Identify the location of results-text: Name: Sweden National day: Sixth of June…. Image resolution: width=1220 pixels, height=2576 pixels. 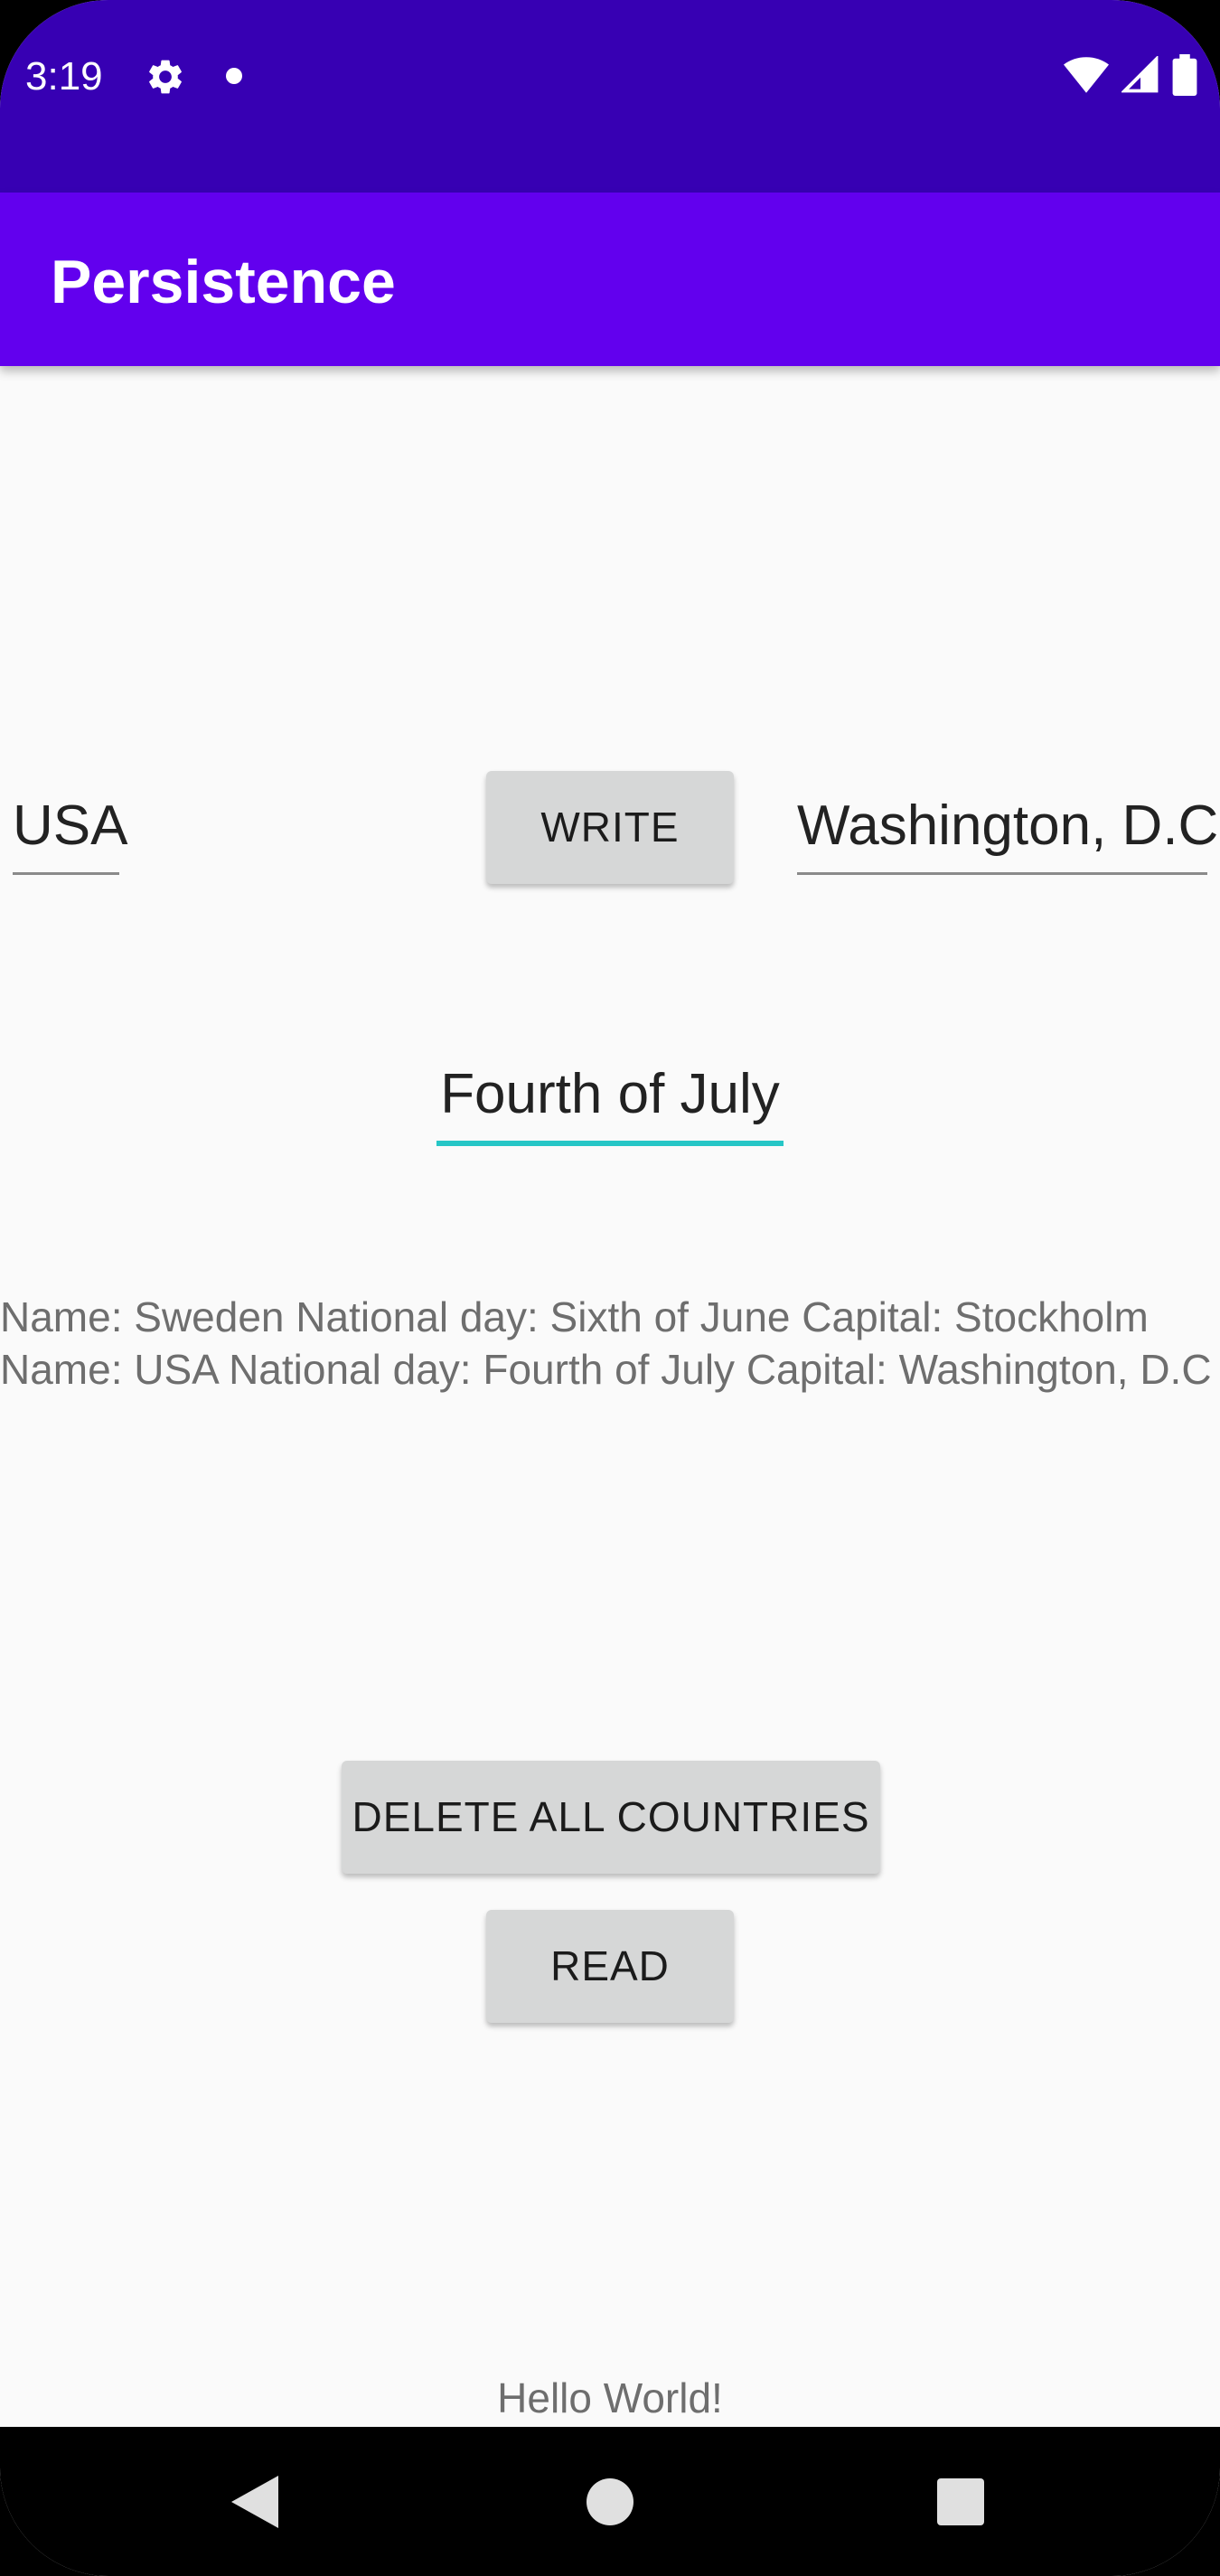
(610, 1344).